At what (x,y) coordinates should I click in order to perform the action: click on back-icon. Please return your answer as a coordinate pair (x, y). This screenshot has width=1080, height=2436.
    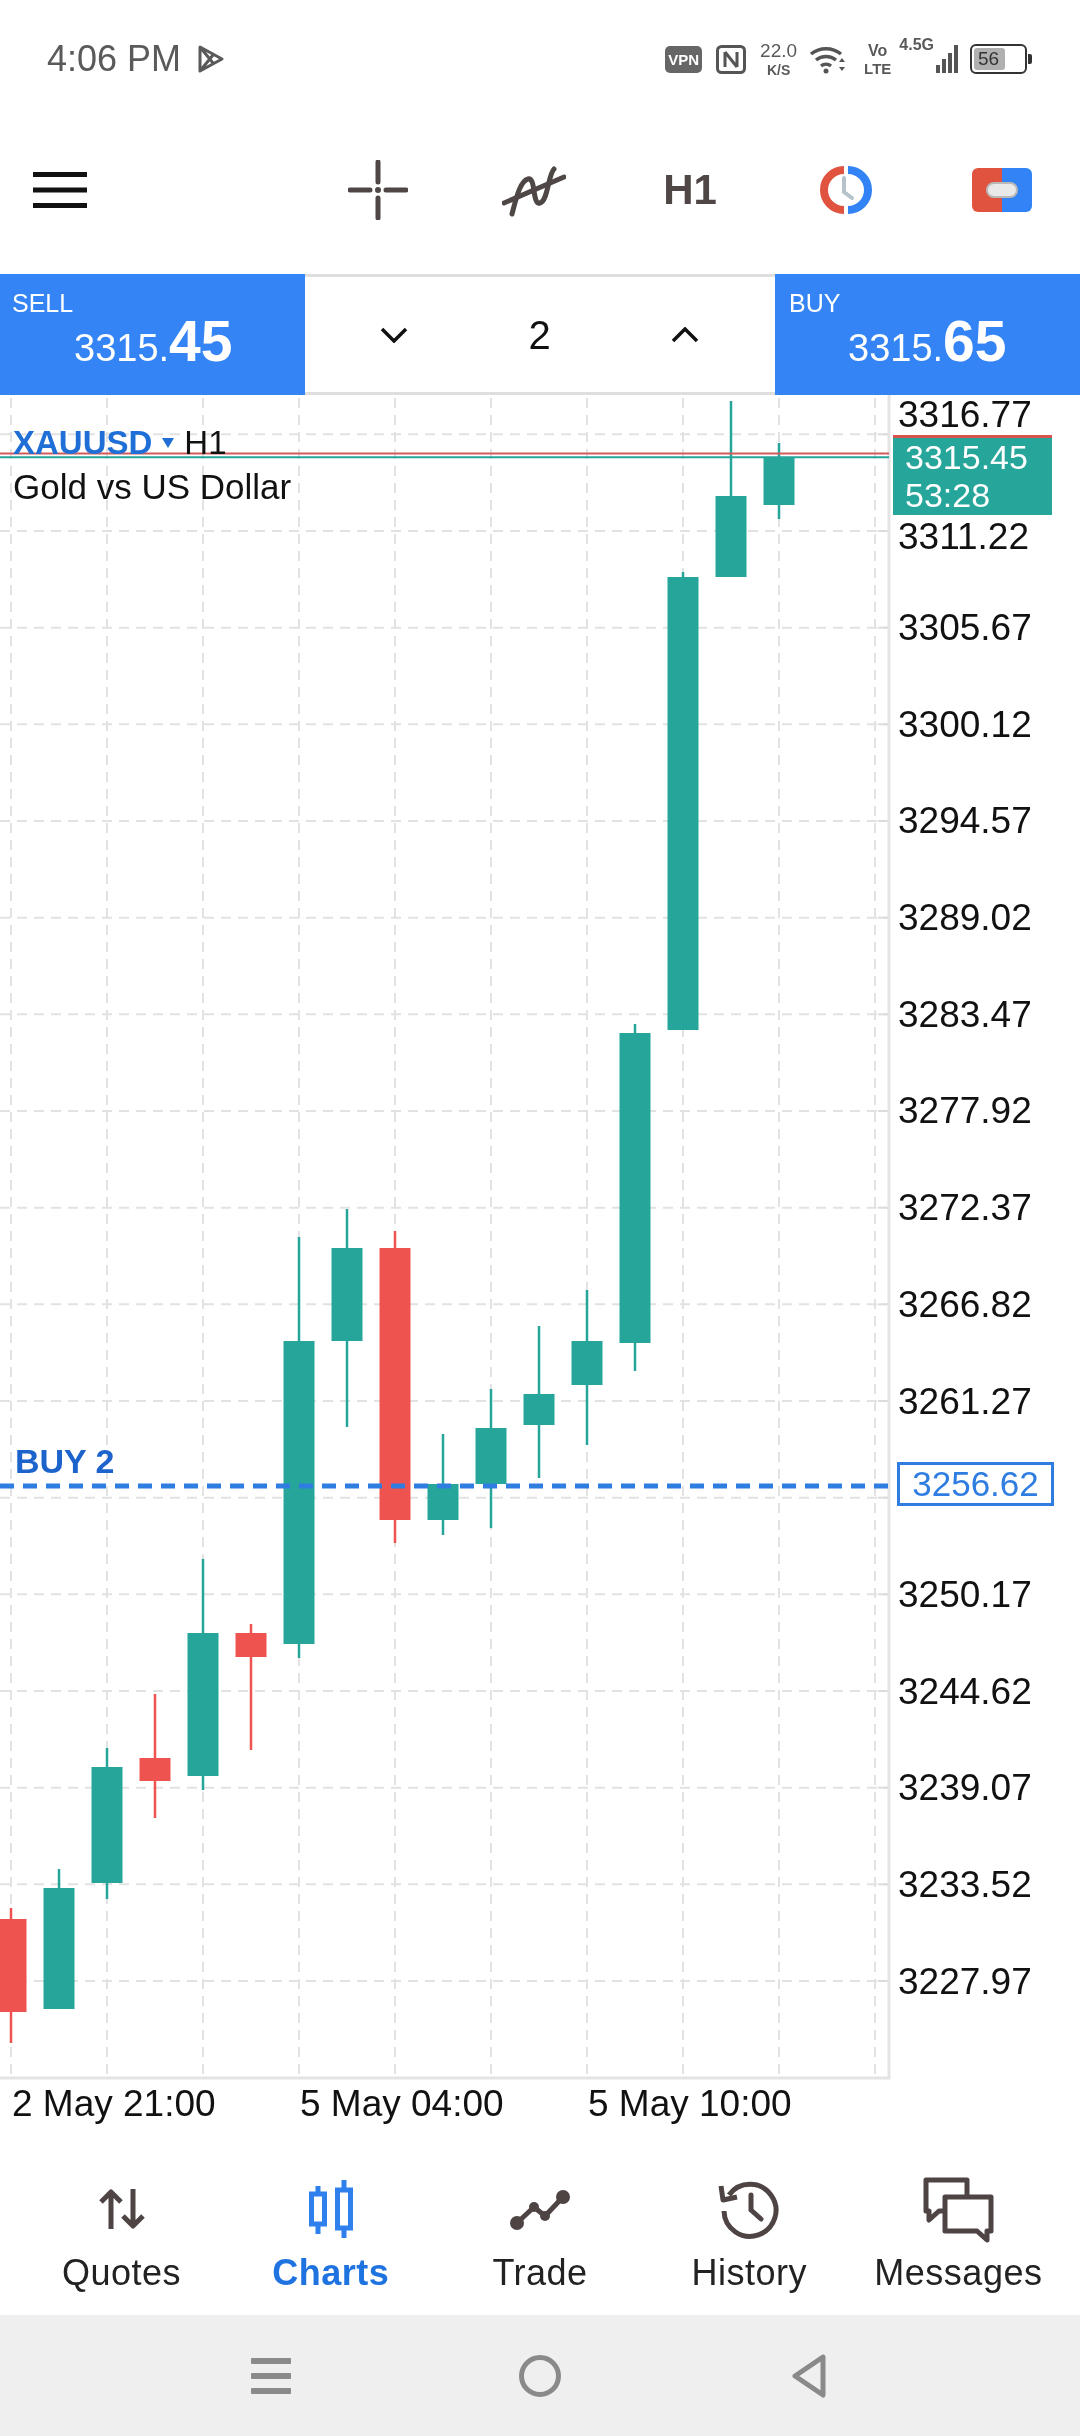
    Looking at the image, I should click on (809, 2375).